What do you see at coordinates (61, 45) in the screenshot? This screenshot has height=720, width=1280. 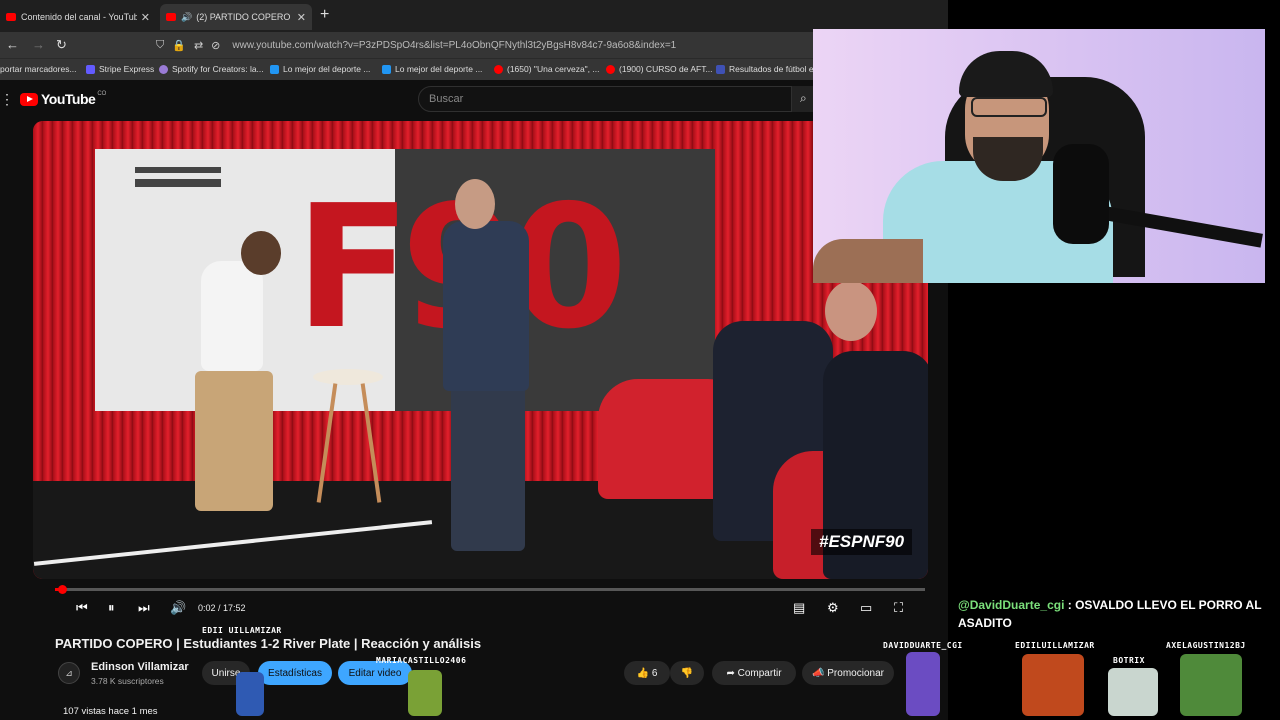 I see `reload-icon: ↻` at bounding box center [61, 45].